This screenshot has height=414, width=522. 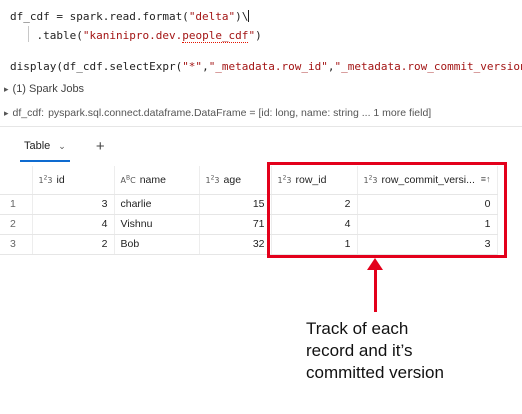 I want to click on annotation-line: committed version, so click(x=375, y=372).